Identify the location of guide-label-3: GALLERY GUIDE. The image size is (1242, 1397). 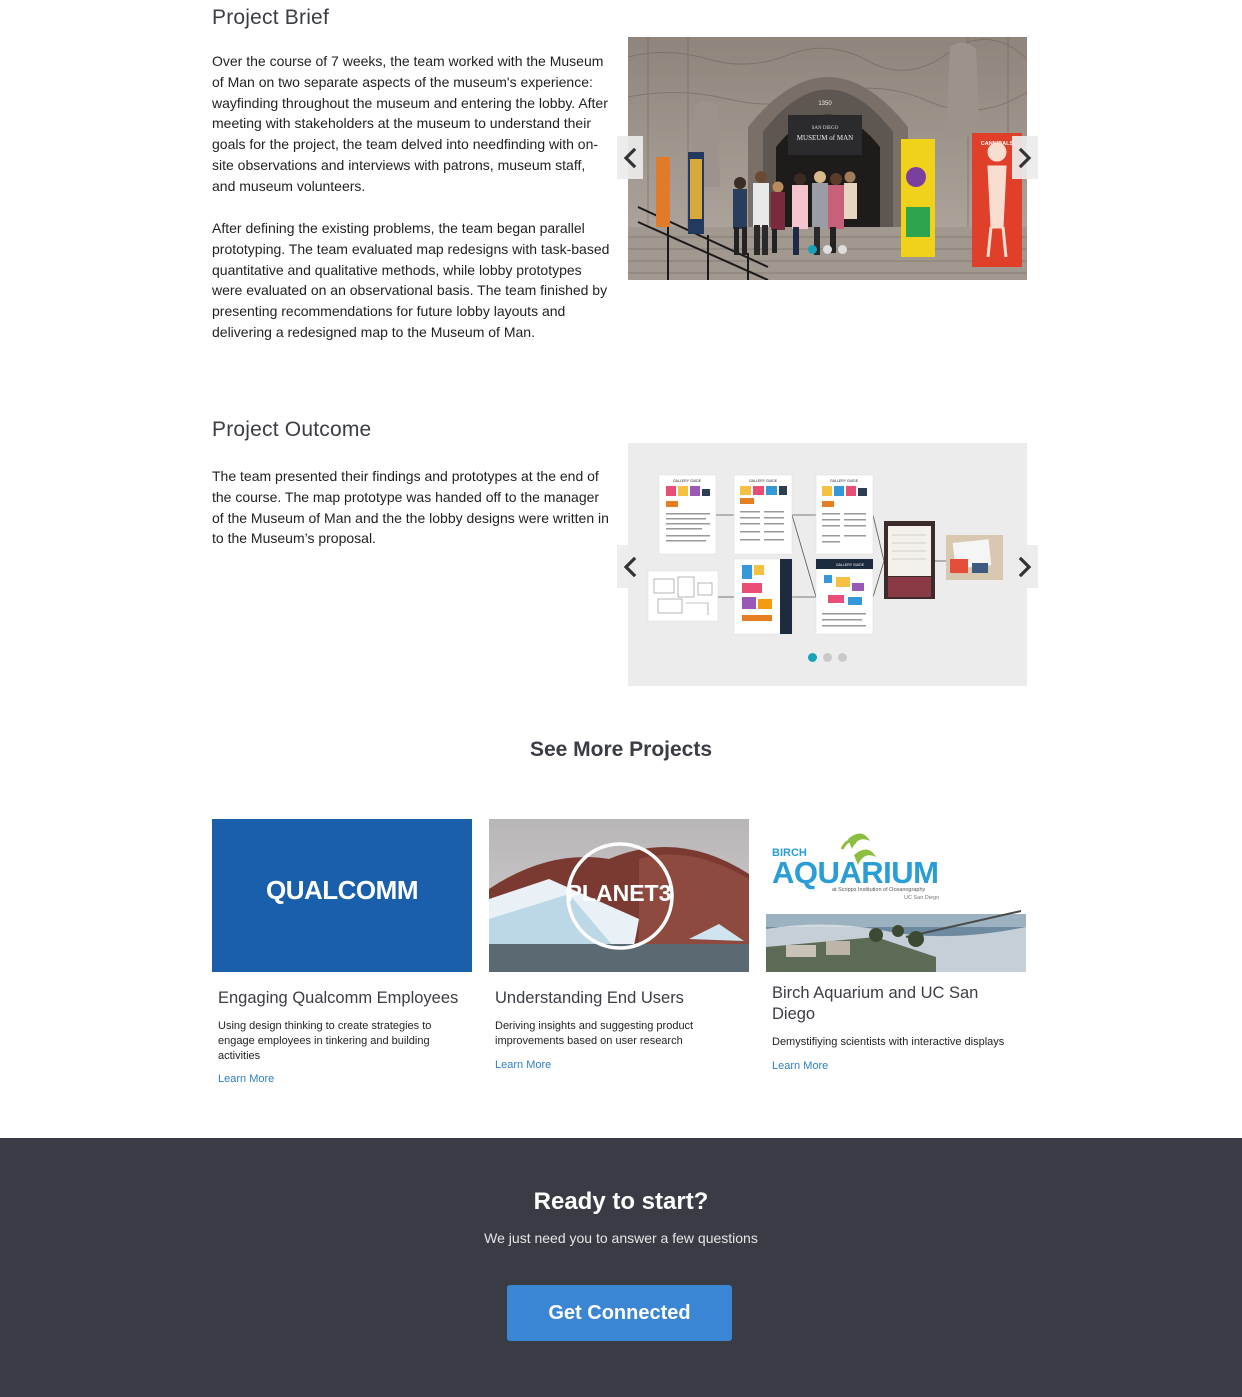
(844, 481).